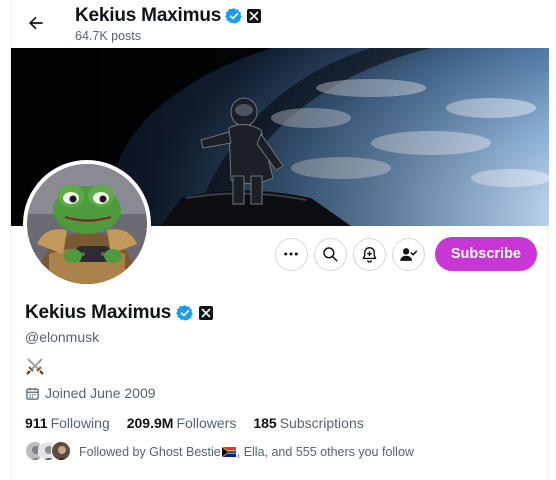 Image resolution: width=556 pixels, height=480 pixels. I want to click on arrow-left-icon, so click(35, 23).